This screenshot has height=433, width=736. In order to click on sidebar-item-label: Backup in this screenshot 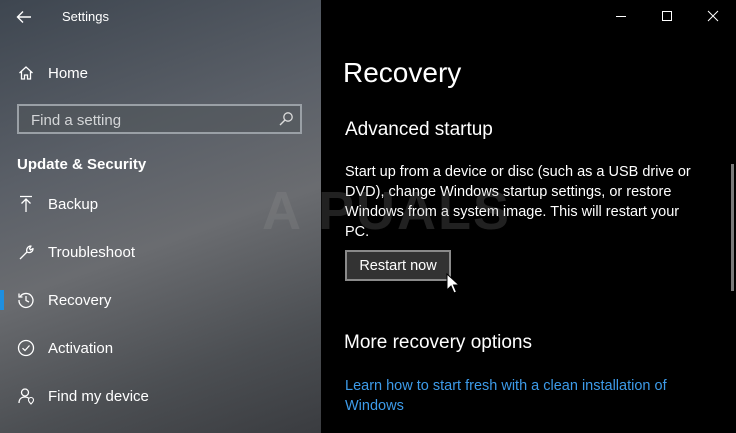, I will do `click(73, 204)`.